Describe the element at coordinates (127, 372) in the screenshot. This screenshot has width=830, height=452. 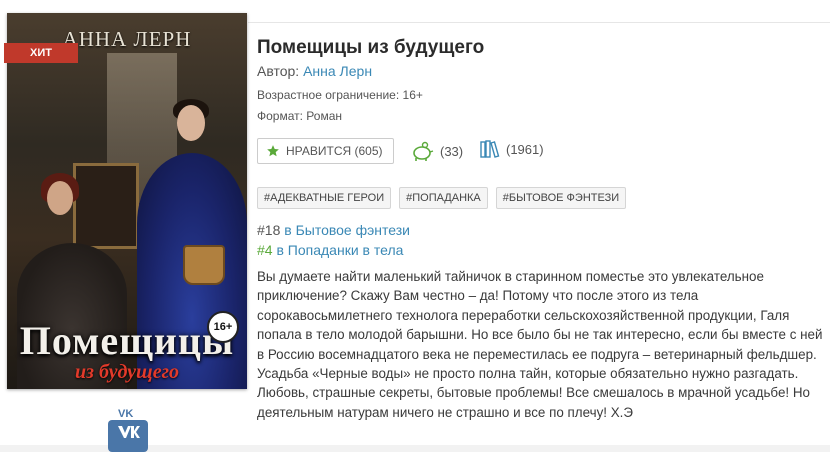
I see `cover-subtitle: из будущего` at that location.